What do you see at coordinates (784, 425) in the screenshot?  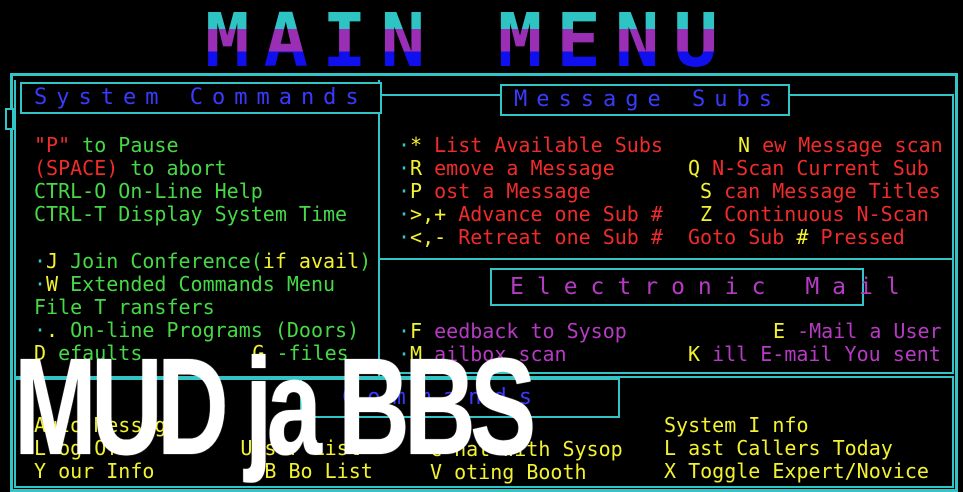 I see `system-info-suffix: nfo` at bounding box center [784, 425].